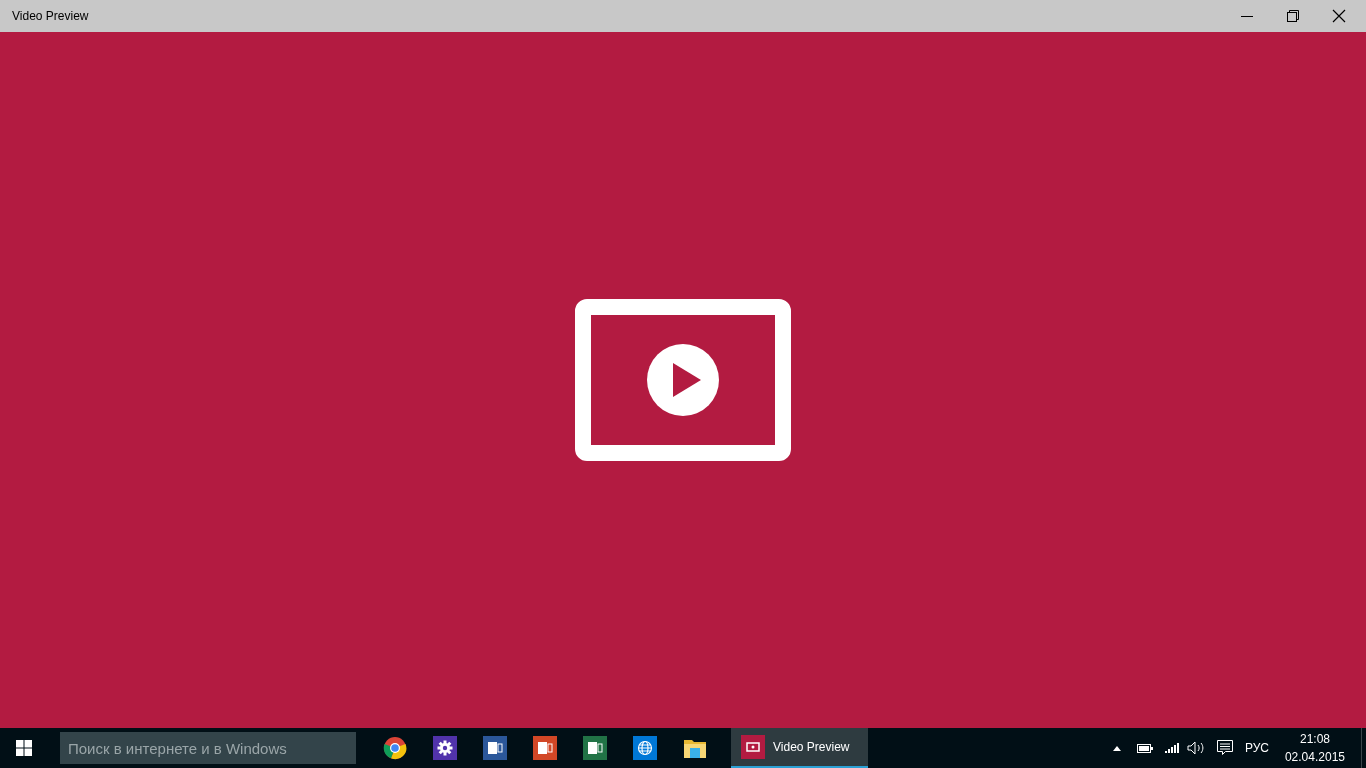  Describe the element at coordinates (1171, 748) in the screenshot. I see `signal-icon` at that location.